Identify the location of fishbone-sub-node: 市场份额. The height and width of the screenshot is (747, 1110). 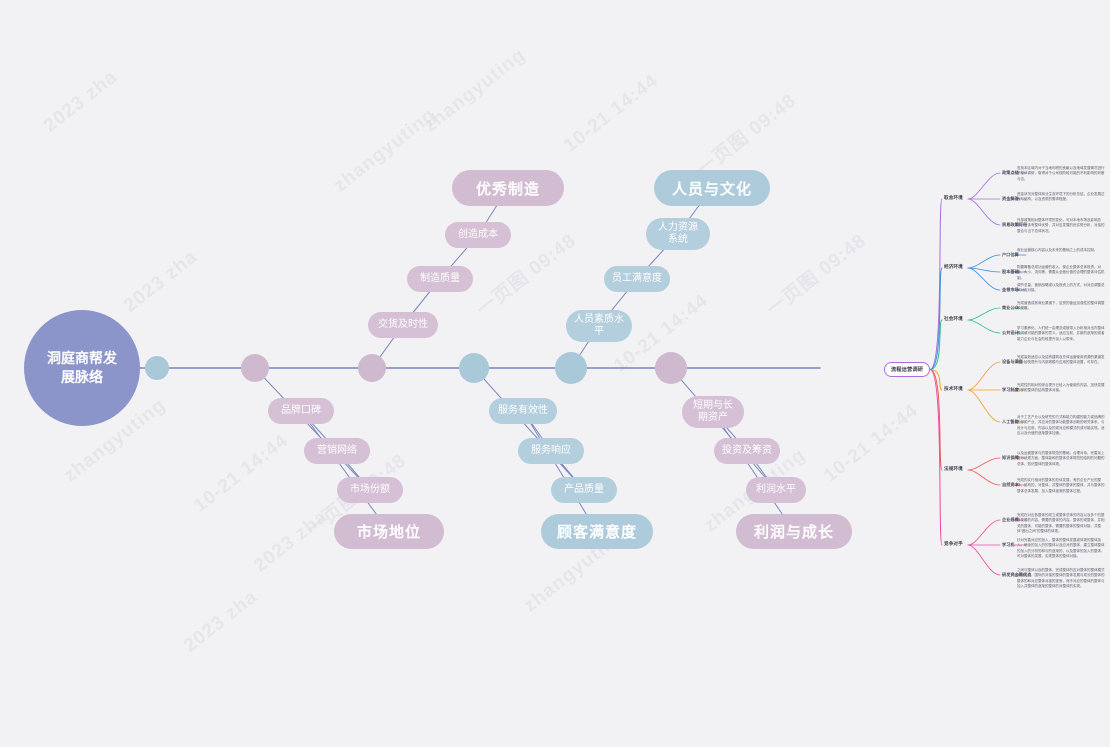
(370, 490).